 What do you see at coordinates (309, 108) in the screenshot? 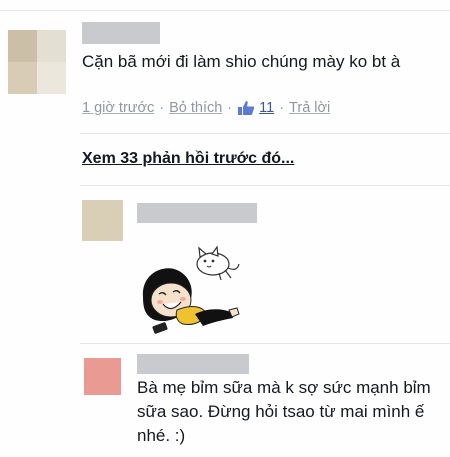
I see `reply-link: Trả lời` at bounding box center [309, 108].